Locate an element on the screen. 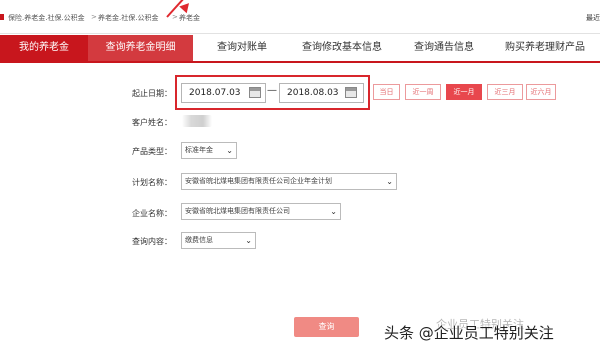 This screenshot has width=600, height=354. tab-buy-products: 购买养老理财产品 is located at coordinates (545, 48).